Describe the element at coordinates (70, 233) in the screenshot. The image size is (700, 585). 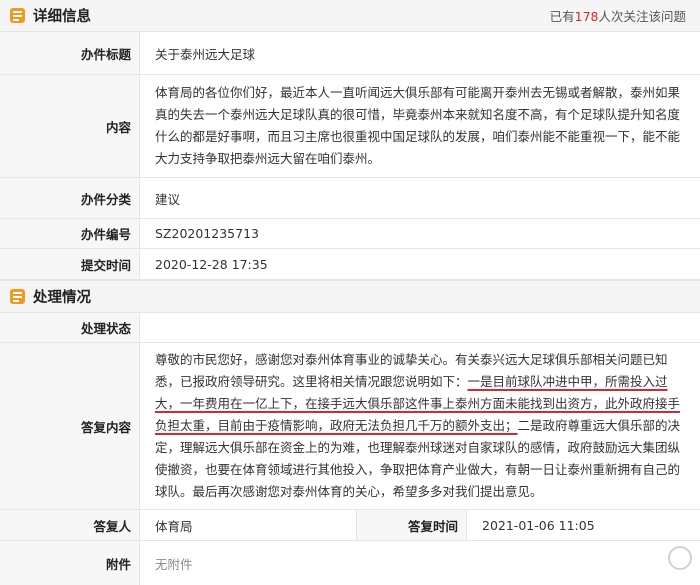
I see `number-label: 办件编号` at that location.